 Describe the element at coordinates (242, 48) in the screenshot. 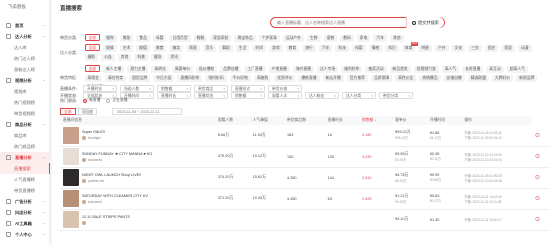

I see `filter-chip: 生活` at that location.